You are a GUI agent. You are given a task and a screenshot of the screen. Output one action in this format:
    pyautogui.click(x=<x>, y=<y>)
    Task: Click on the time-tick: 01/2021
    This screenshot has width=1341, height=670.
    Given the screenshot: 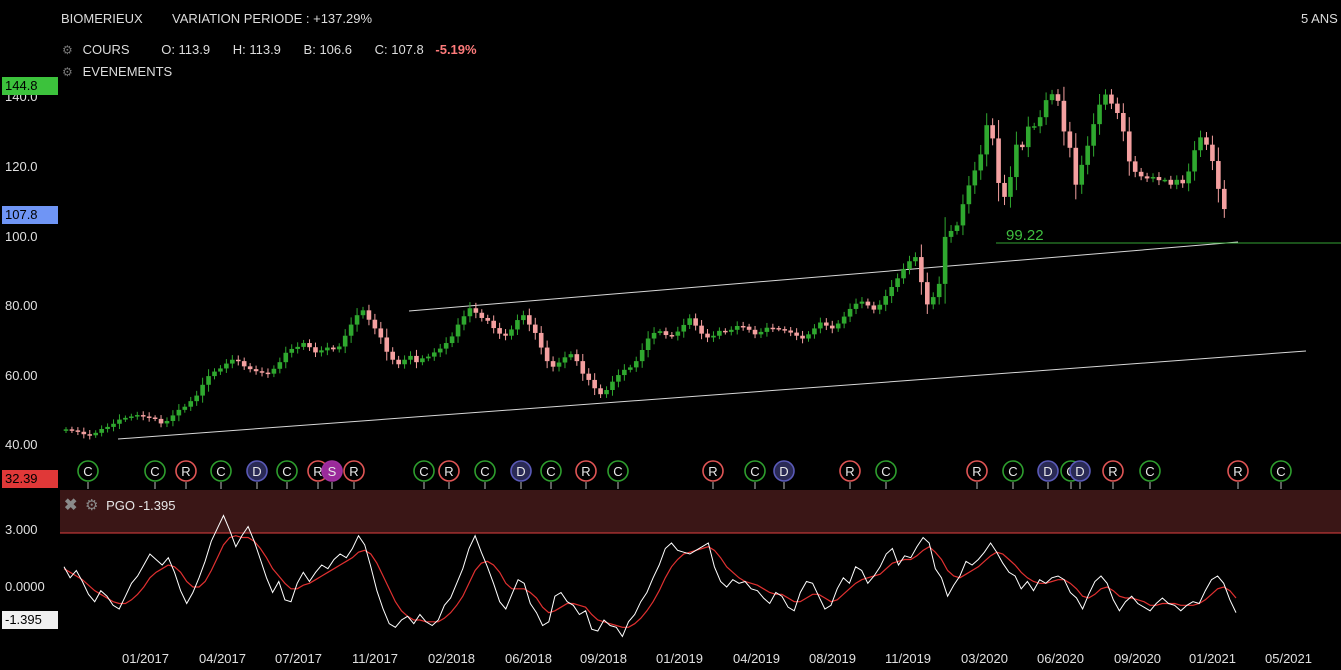 What is the action you would take?
    pyautogui.click(x=1212, y=658)
    